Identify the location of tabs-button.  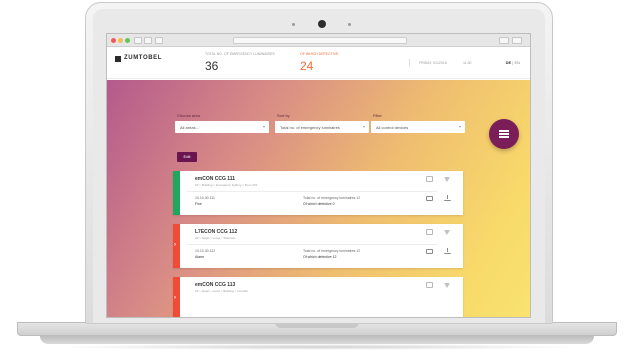
(517, 40).